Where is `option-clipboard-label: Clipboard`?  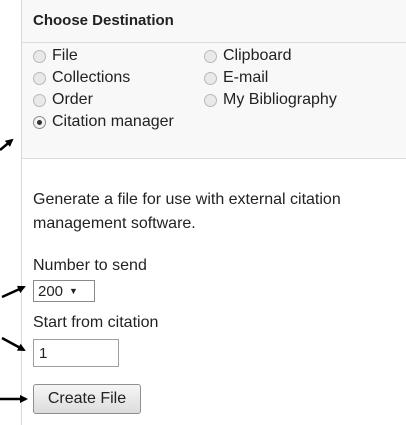
option-clipboard-label: Clipboard is located at coordinates (257, 55).